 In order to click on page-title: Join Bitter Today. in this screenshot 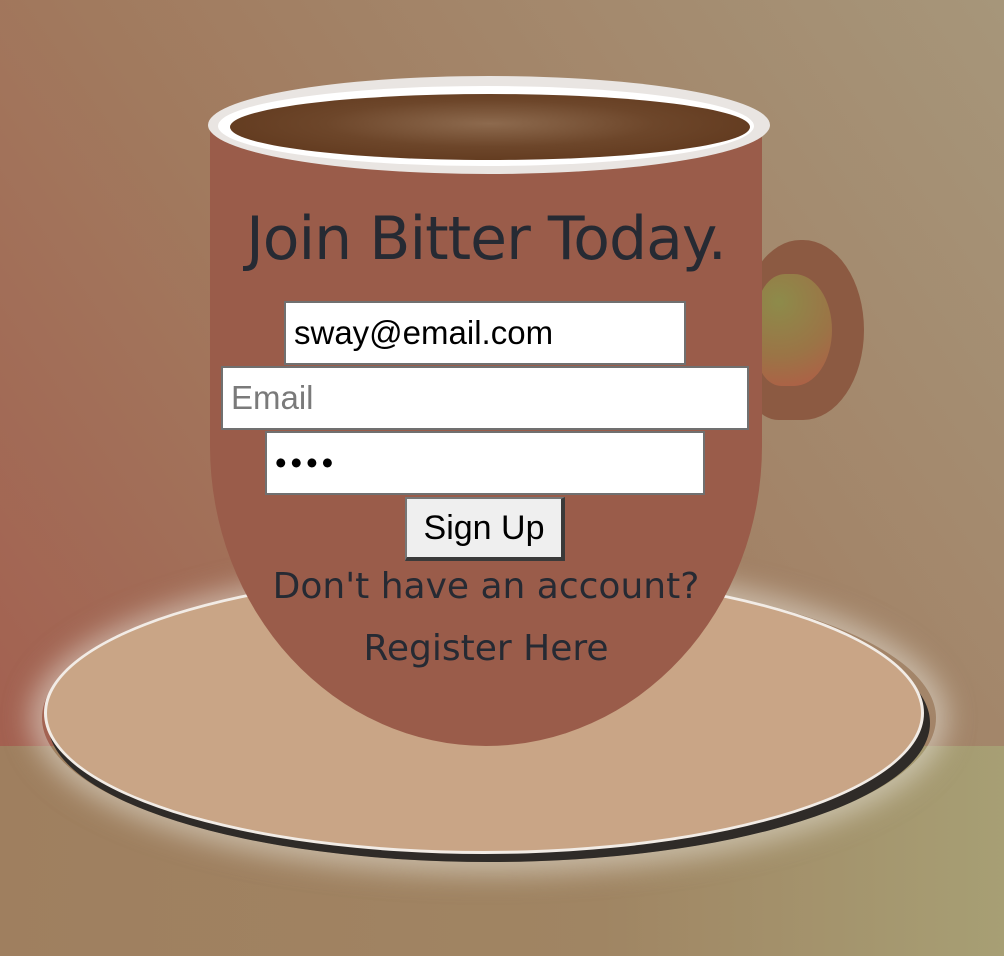, I will do `click(486, 239)`.